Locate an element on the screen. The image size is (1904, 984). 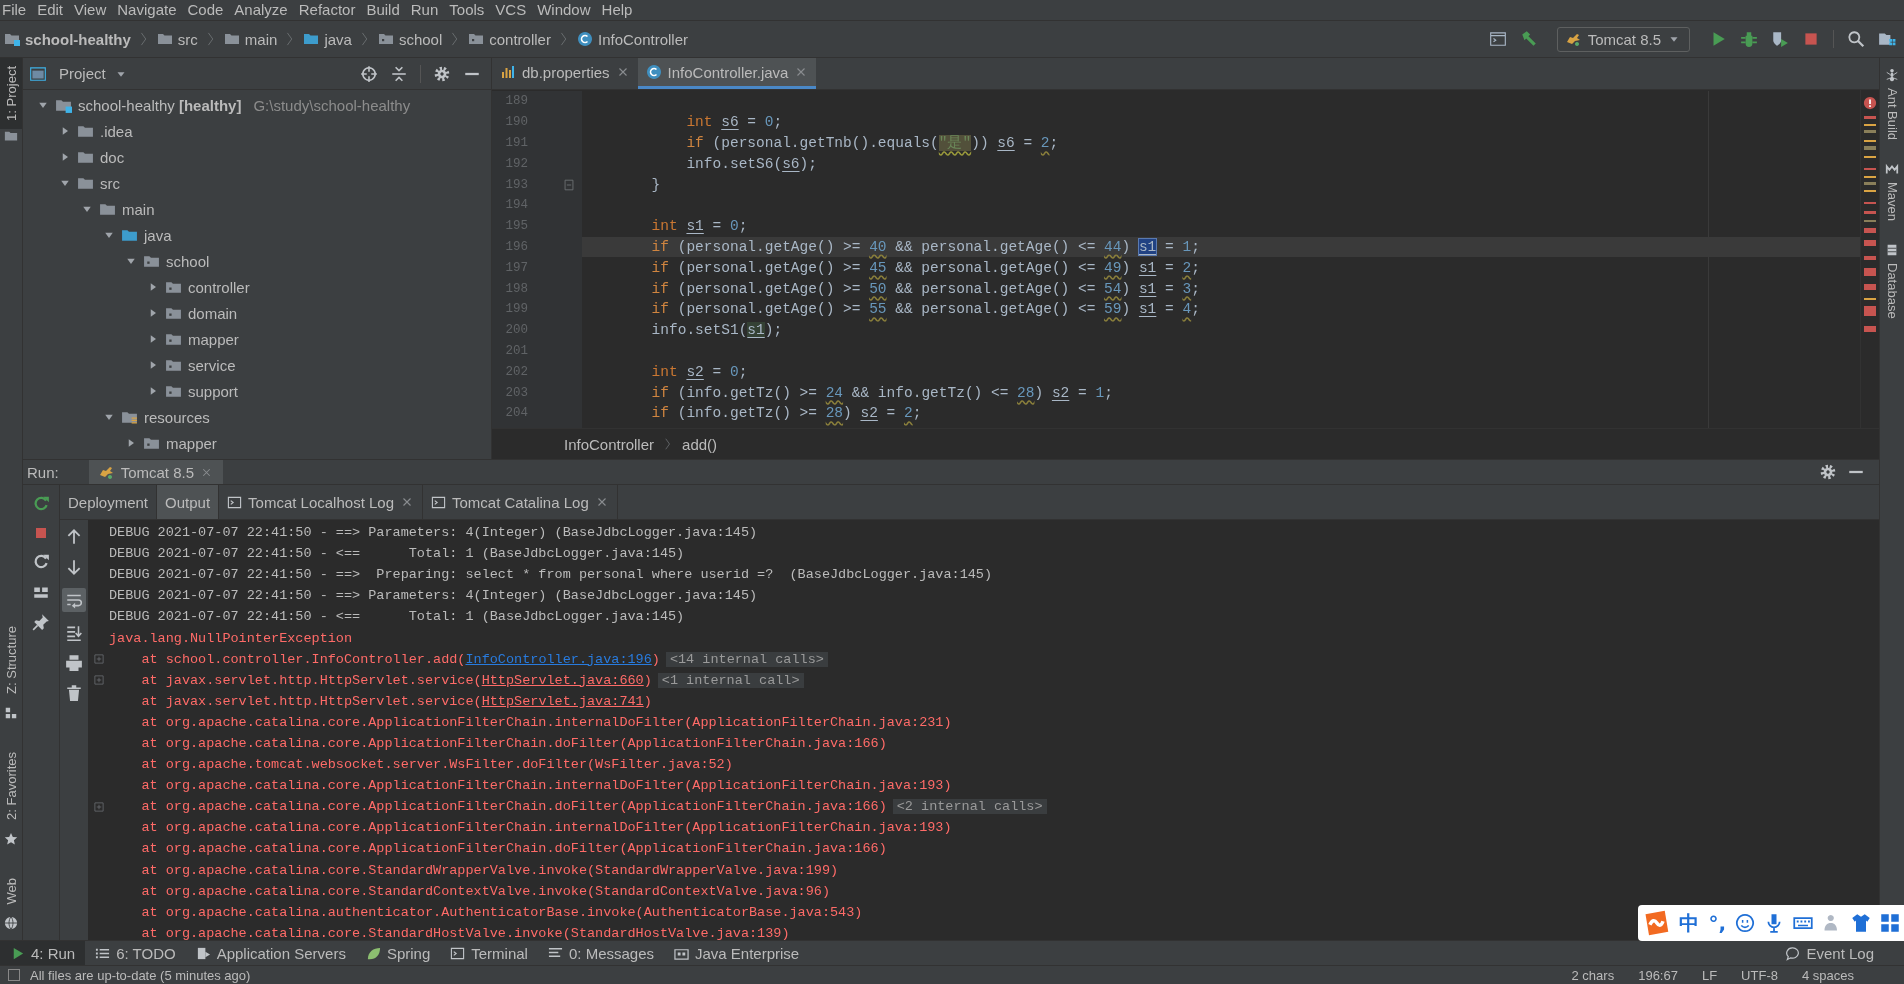
breadcrumb-item: main is located at coordinates (250, 39).